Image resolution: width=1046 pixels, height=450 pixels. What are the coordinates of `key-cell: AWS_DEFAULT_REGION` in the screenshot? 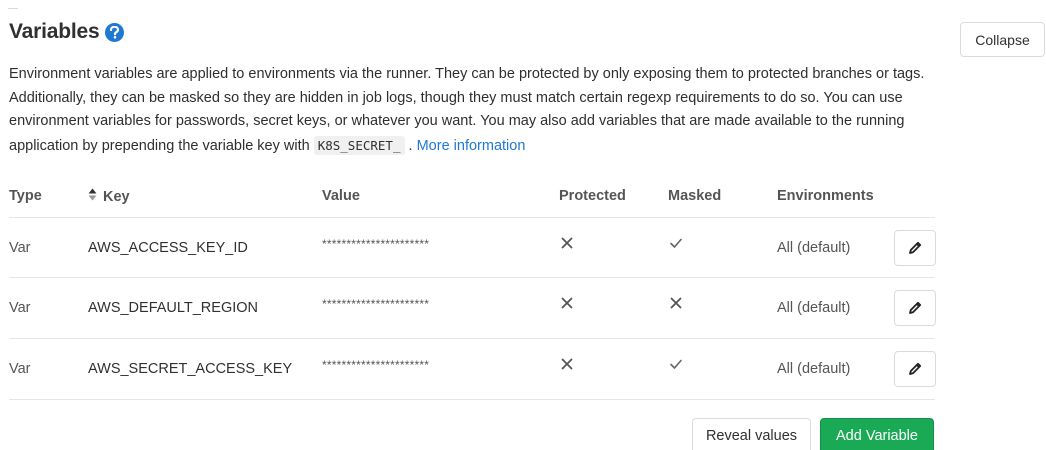 It's located at (173, 308).